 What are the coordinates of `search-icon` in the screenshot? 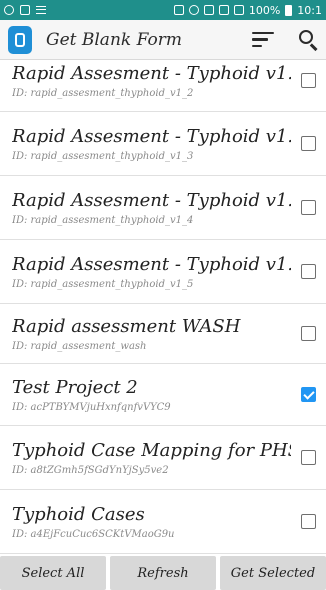 It's located at (308, 40).